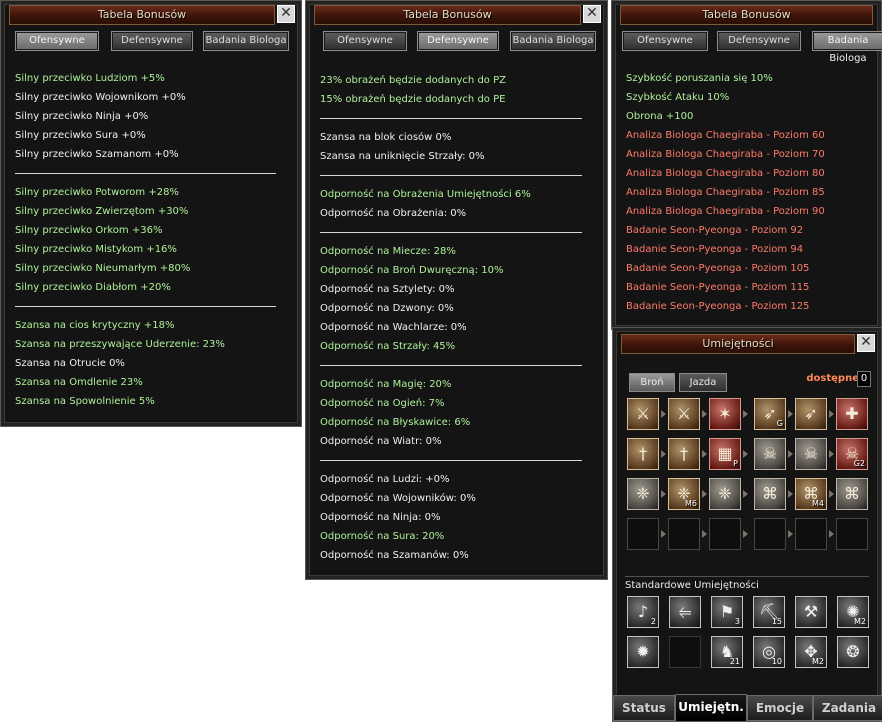 The image size is (882, 722). Describe the element at coordinates (847, 708) in the screenshot. I see `tab-quests: Zadania` at that location.